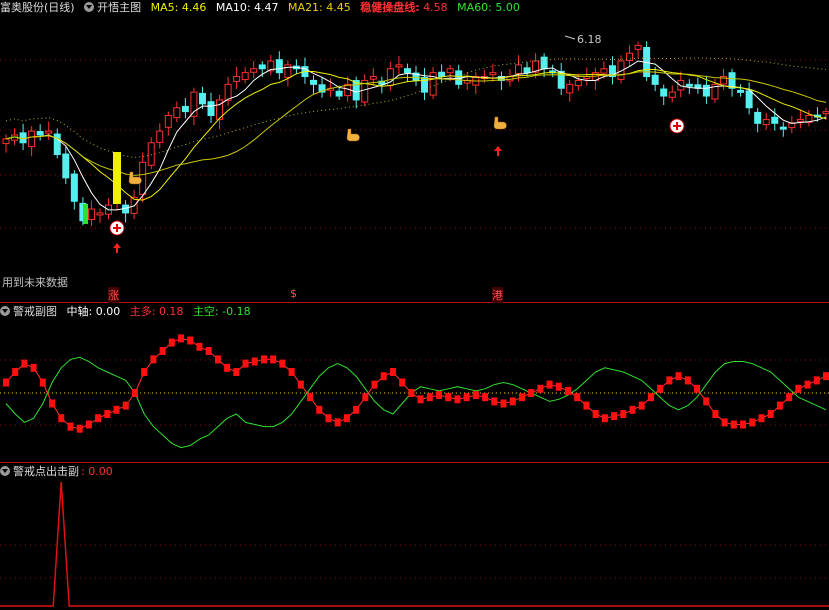 The height and width of the screenshot is (610, 829). Describe the element at coordinates (85, 214) in the screenshot. I see `green-highlight-bar` at that location.